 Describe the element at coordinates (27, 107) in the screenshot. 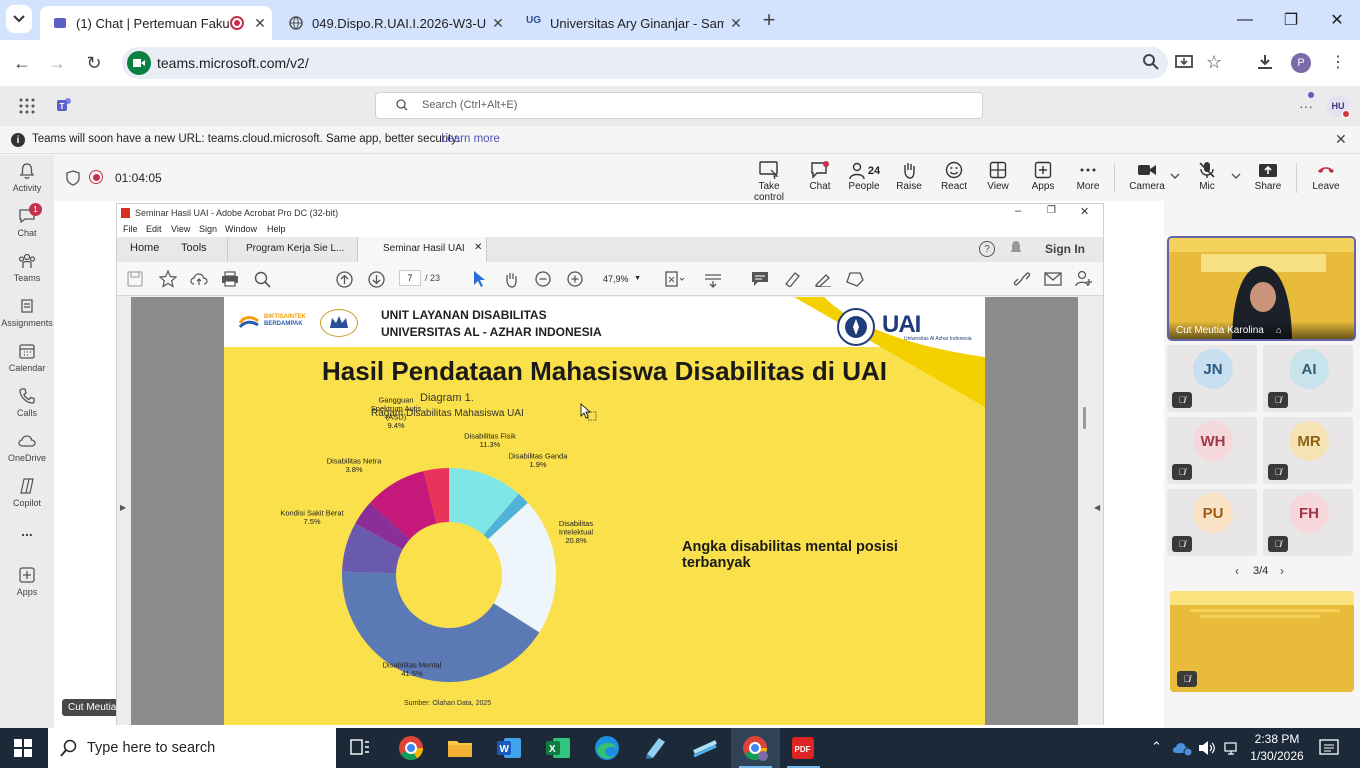

I see `app-launcher-icon` at that location.